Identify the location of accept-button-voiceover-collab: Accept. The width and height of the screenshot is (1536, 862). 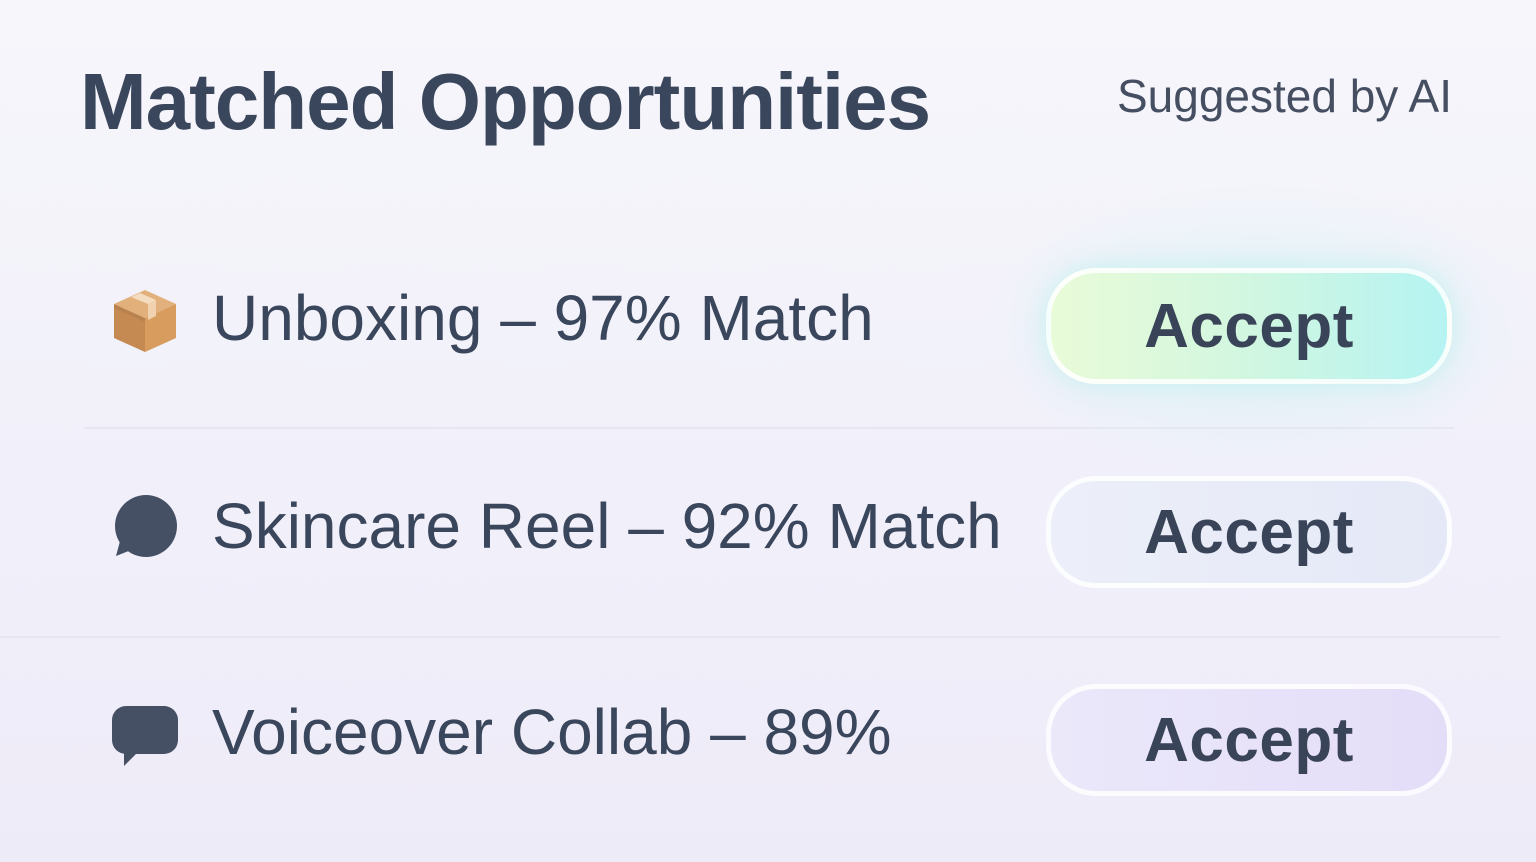
(1249, 740).